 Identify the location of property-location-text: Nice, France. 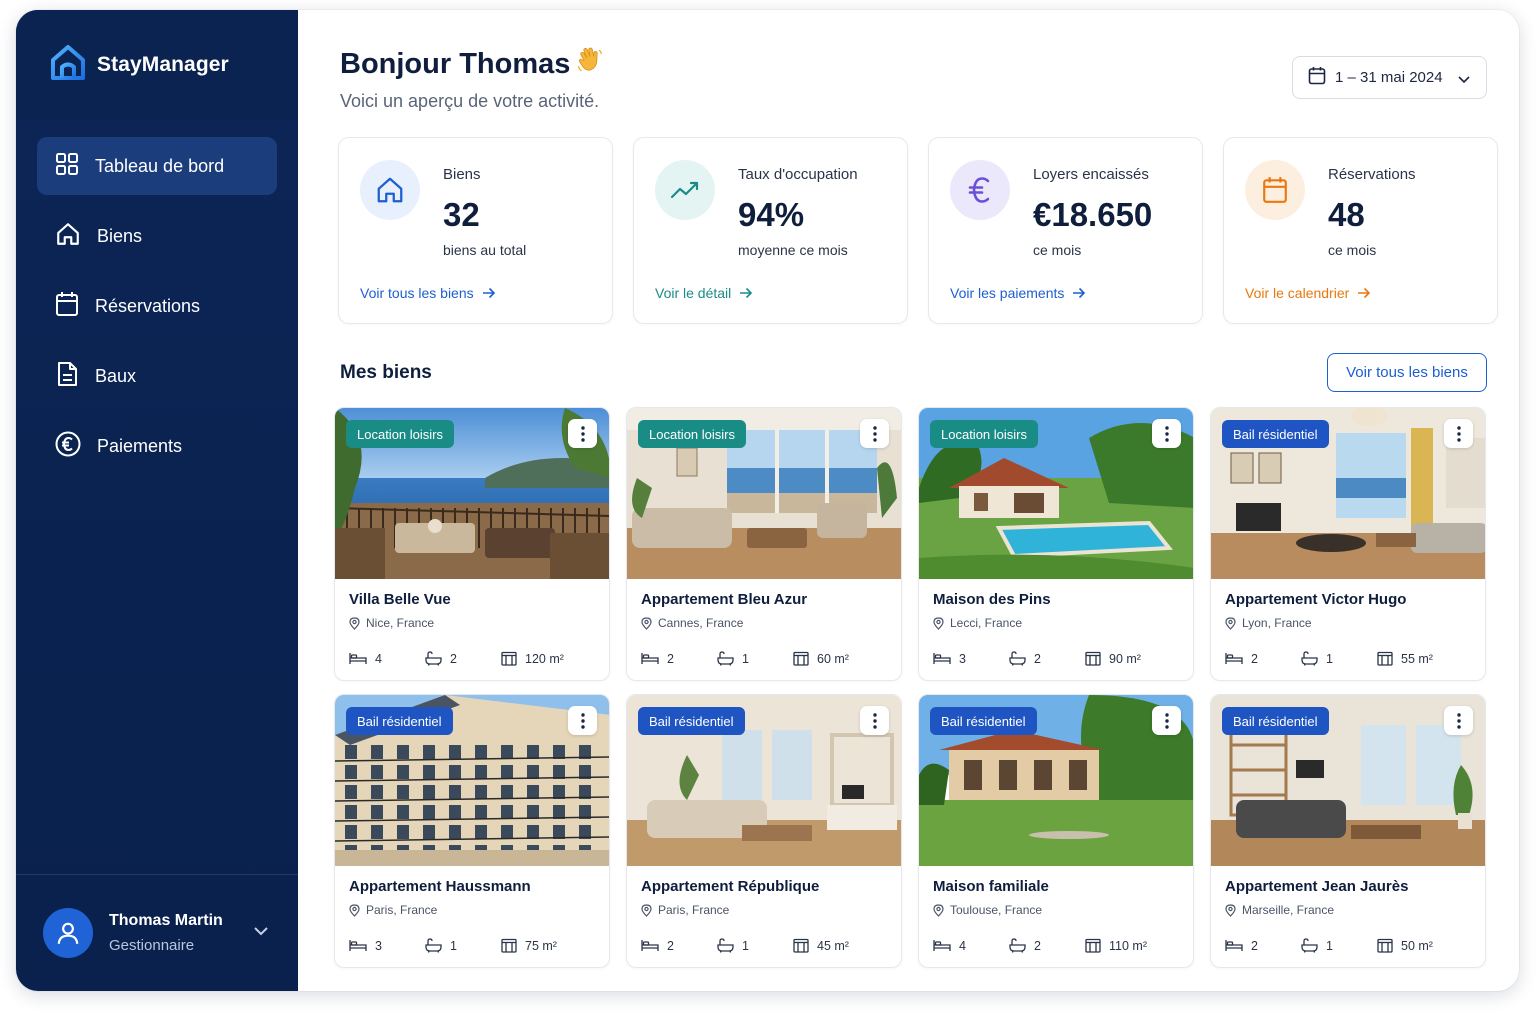
(400, 623).